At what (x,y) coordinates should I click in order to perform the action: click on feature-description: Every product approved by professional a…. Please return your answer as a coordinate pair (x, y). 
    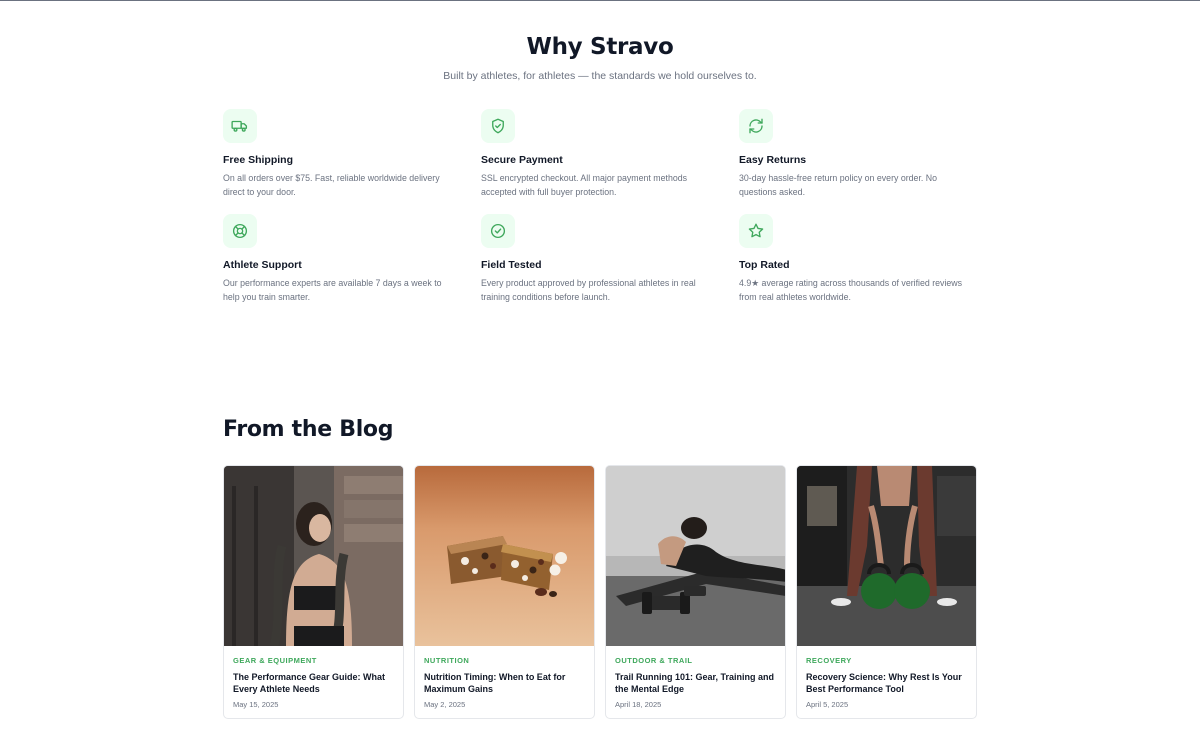
    Looking at the image, I should click on (588, 290).